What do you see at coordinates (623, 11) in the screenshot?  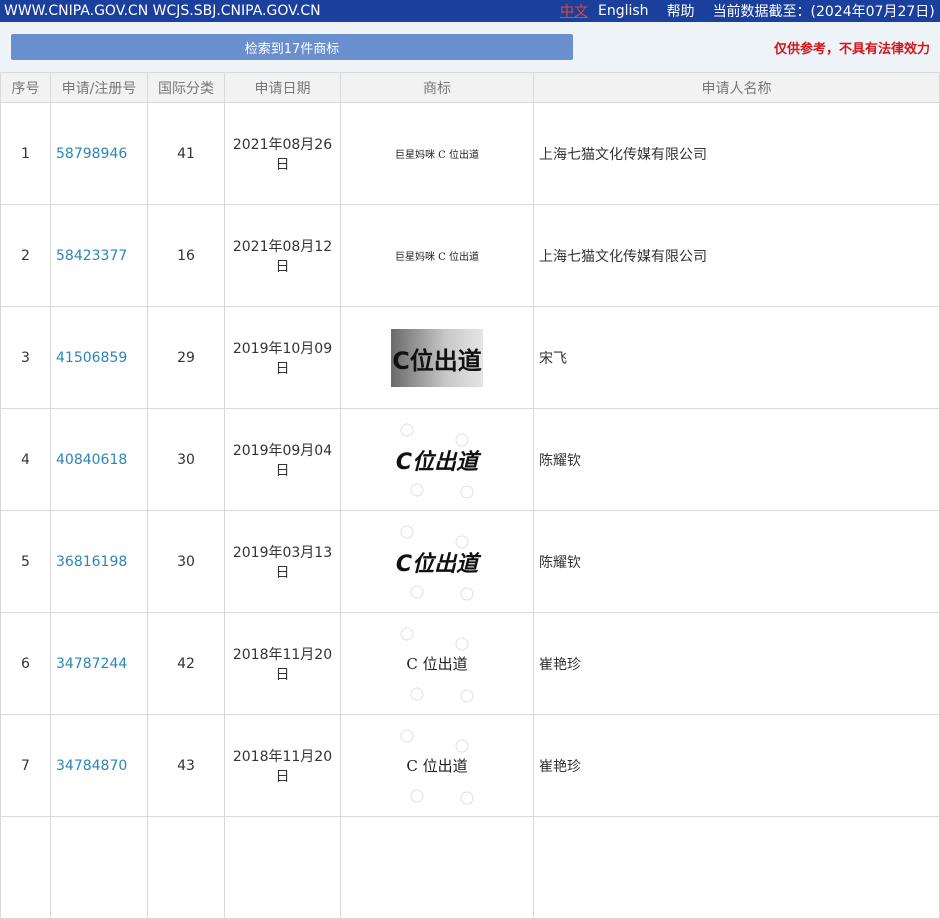 I see `lang-en-link: English` at bounding box center [623, 11].